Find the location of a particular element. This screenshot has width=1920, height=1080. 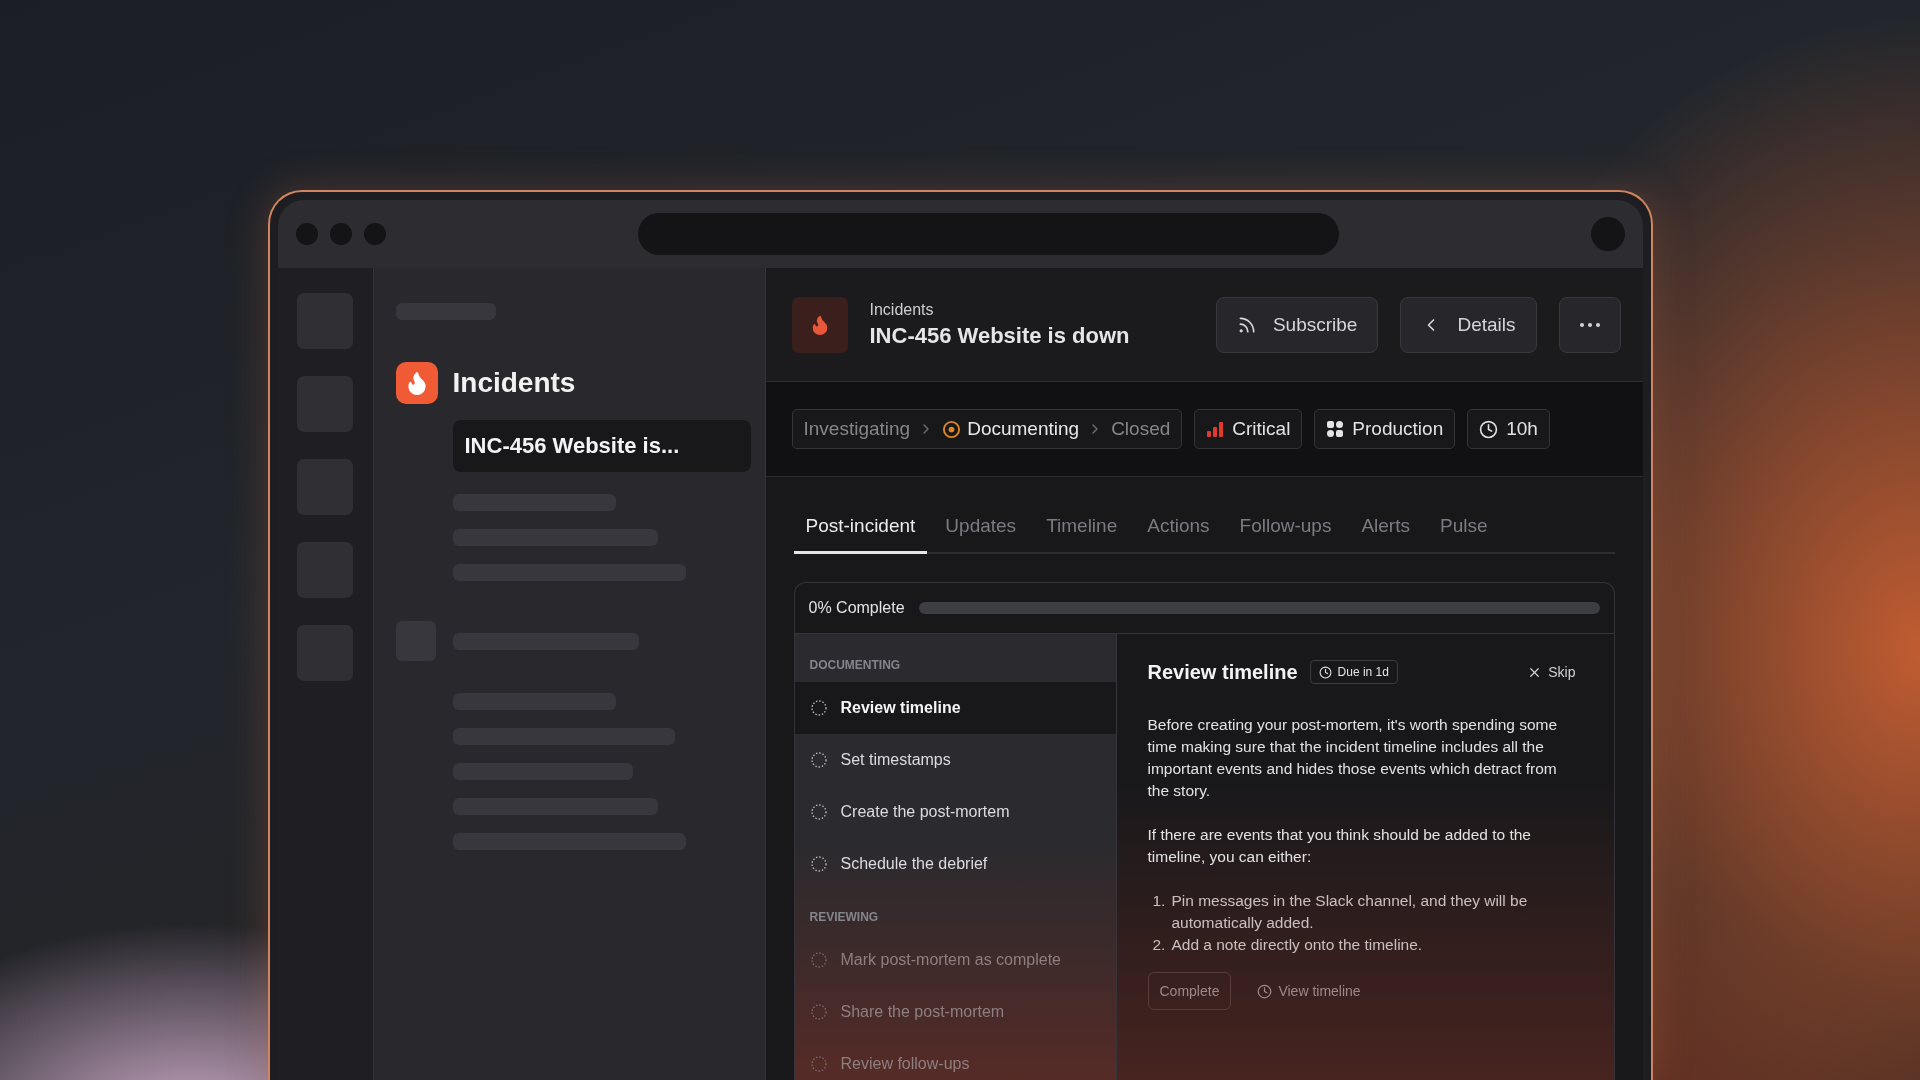

flame-logo is located at coordinates (416, 383).